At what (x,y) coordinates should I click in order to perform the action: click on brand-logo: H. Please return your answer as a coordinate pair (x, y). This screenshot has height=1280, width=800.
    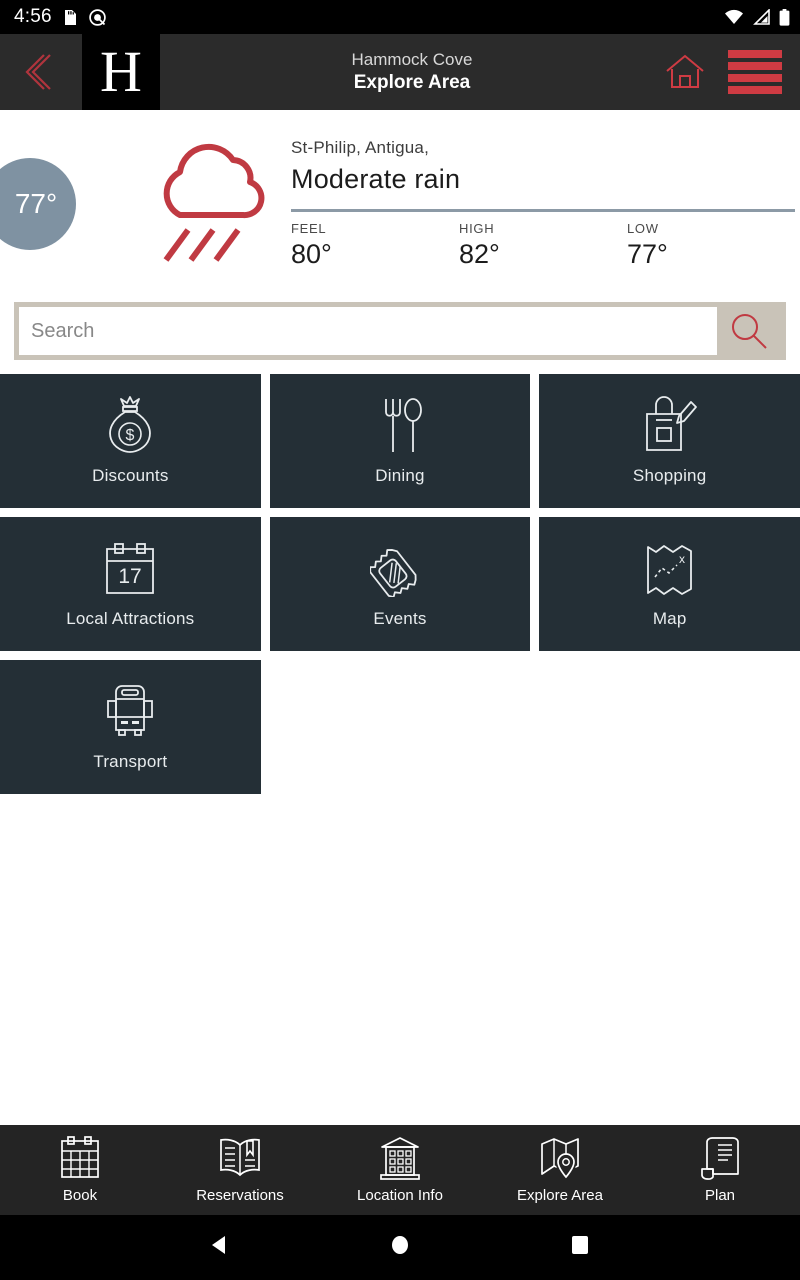
    Looking at the image, I should click on (121, 72).